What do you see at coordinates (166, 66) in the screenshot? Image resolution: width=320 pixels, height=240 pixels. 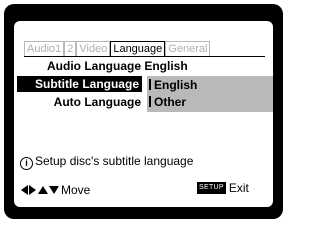 I see `audio-language-value: English` at bounding box center [166, 66].